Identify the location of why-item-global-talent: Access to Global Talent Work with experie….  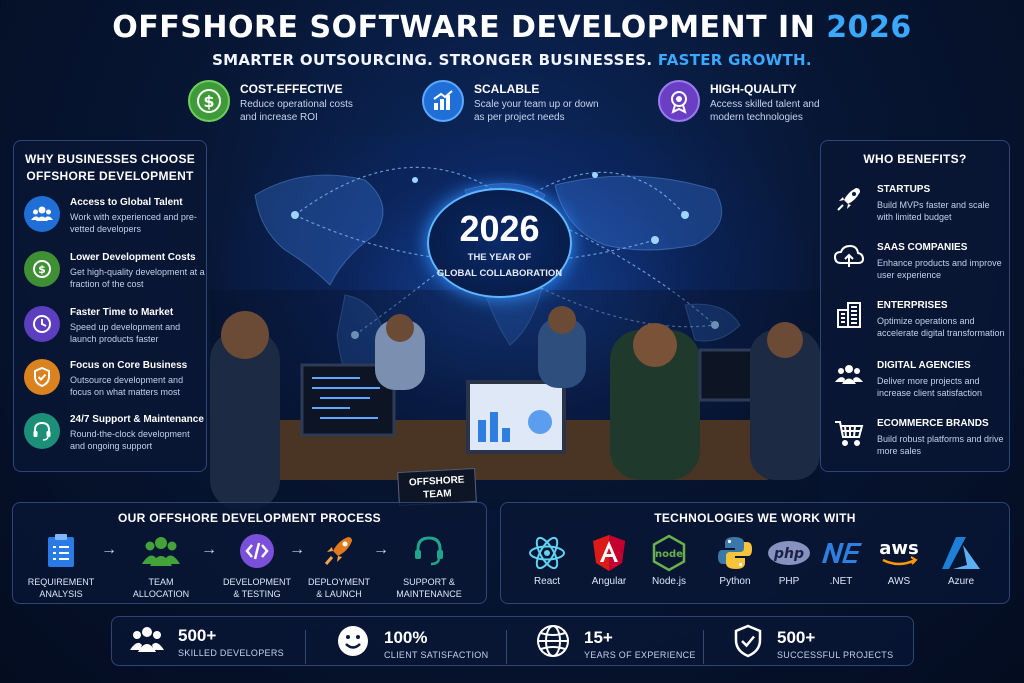
(115, 215).